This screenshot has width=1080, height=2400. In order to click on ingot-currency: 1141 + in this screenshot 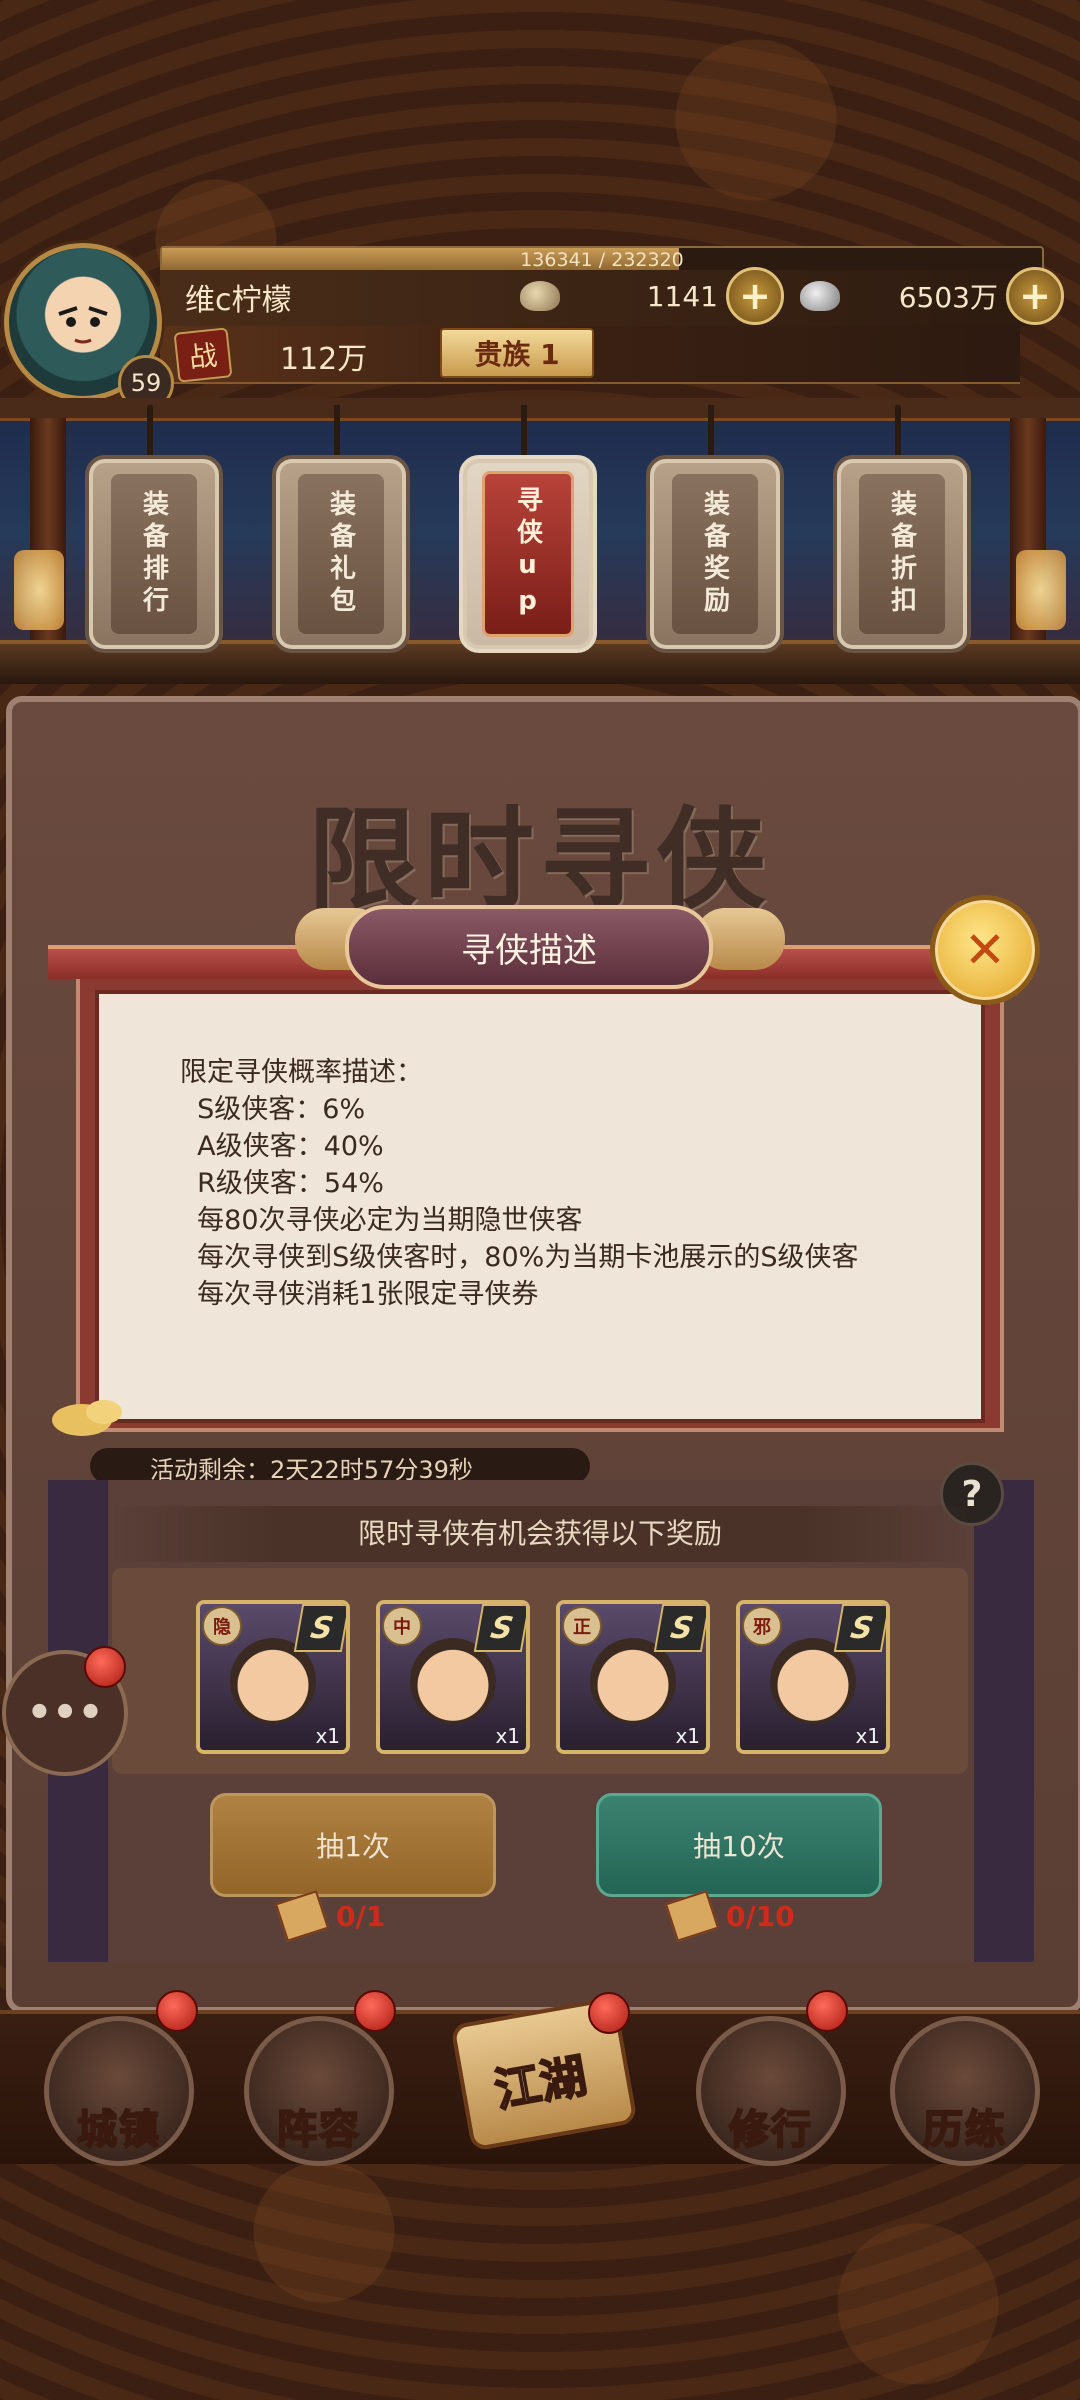, I will do `click(655, 296)`.